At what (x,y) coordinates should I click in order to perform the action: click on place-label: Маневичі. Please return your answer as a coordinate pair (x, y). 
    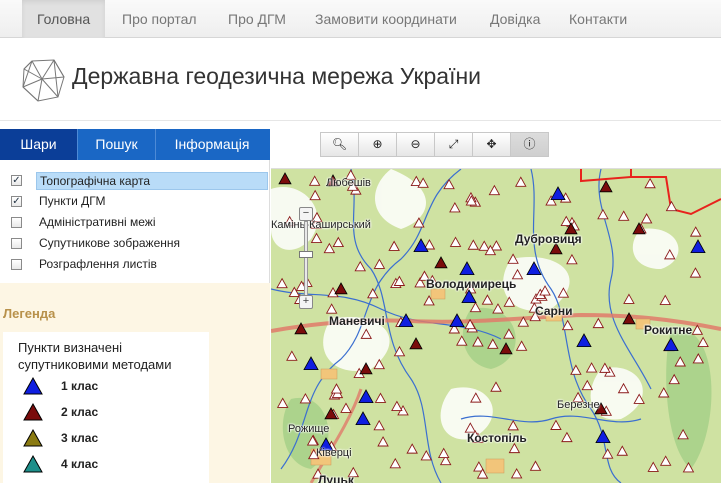
    Looking at the image, I should click on (357, 321).